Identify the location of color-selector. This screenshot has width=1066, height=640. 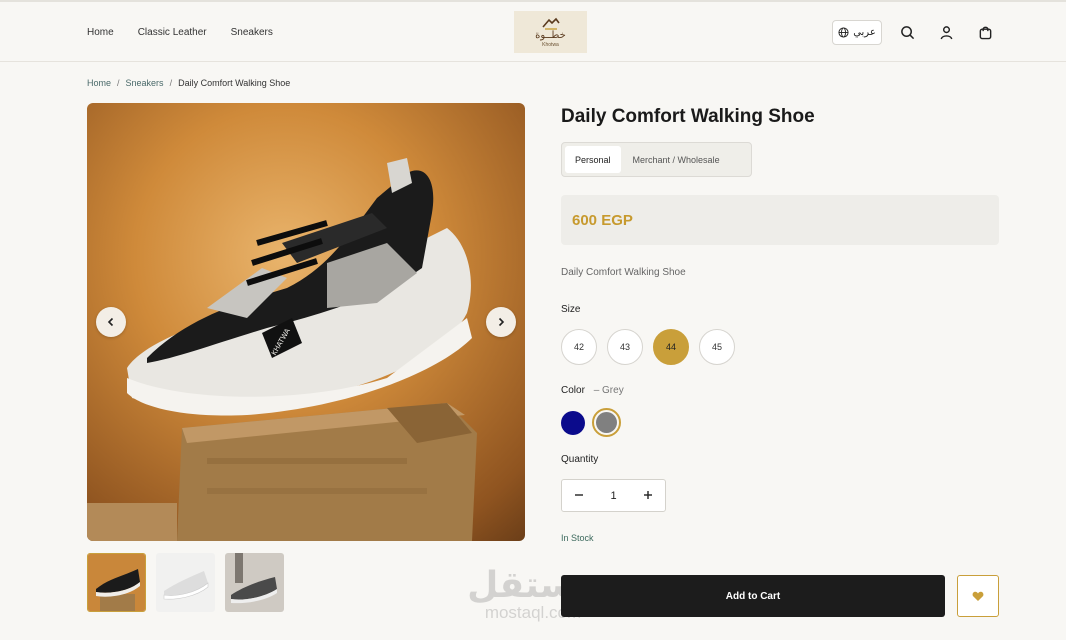
(591, 422).